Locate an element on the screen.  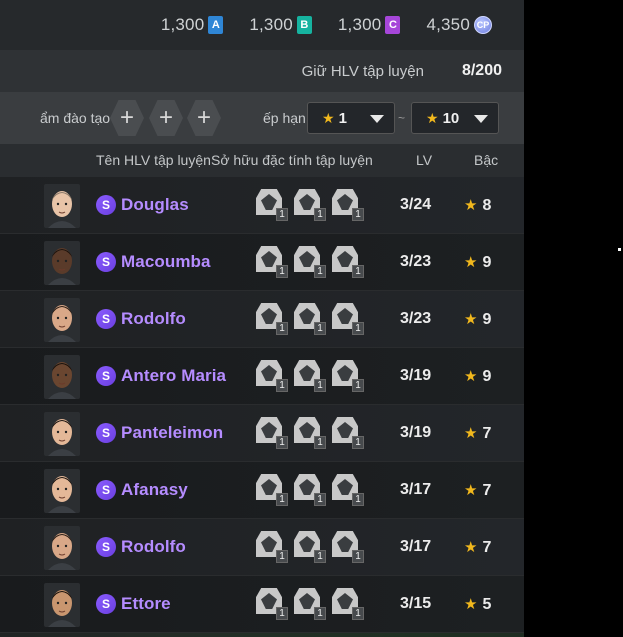
coach-rank-value: 9 is located at coordinates (487, 319).